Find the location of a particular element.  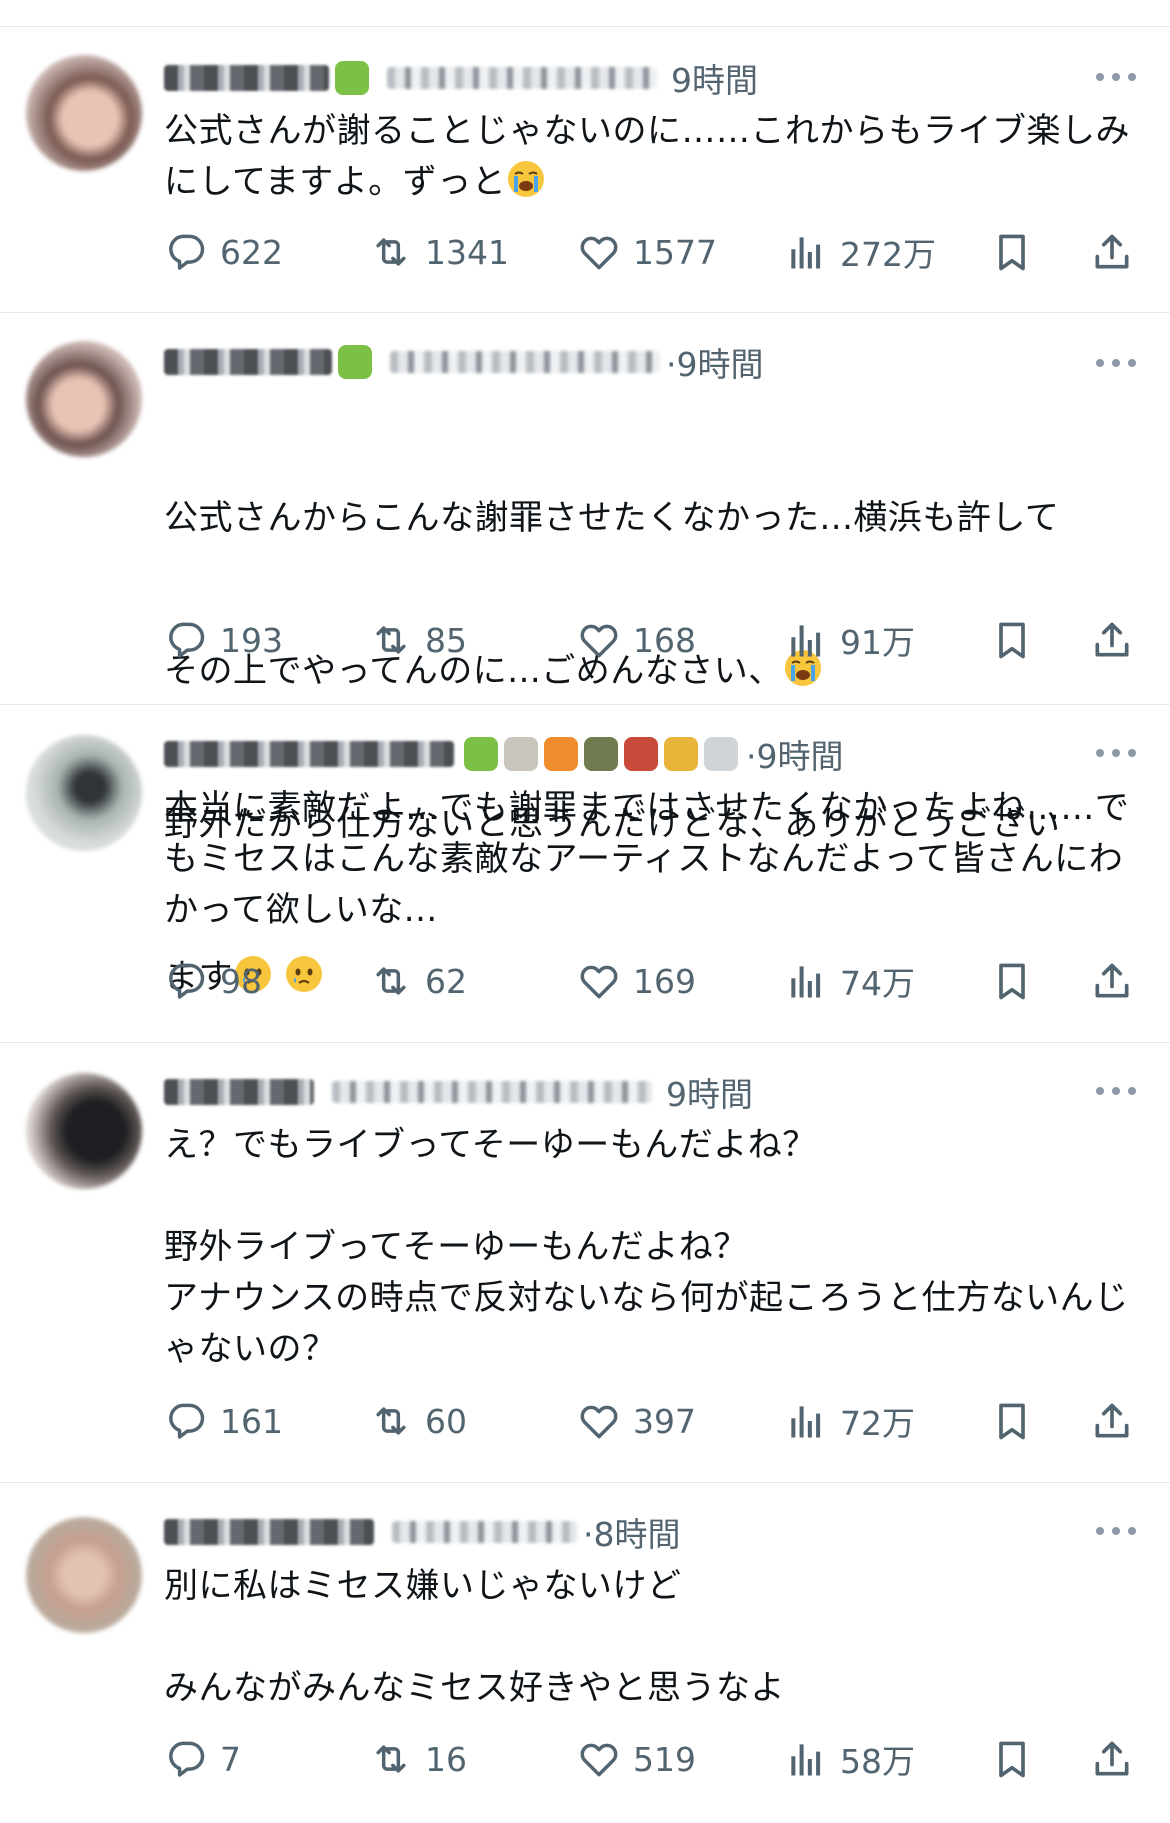

views-button: 74万 is located at coordinates (849, 981).